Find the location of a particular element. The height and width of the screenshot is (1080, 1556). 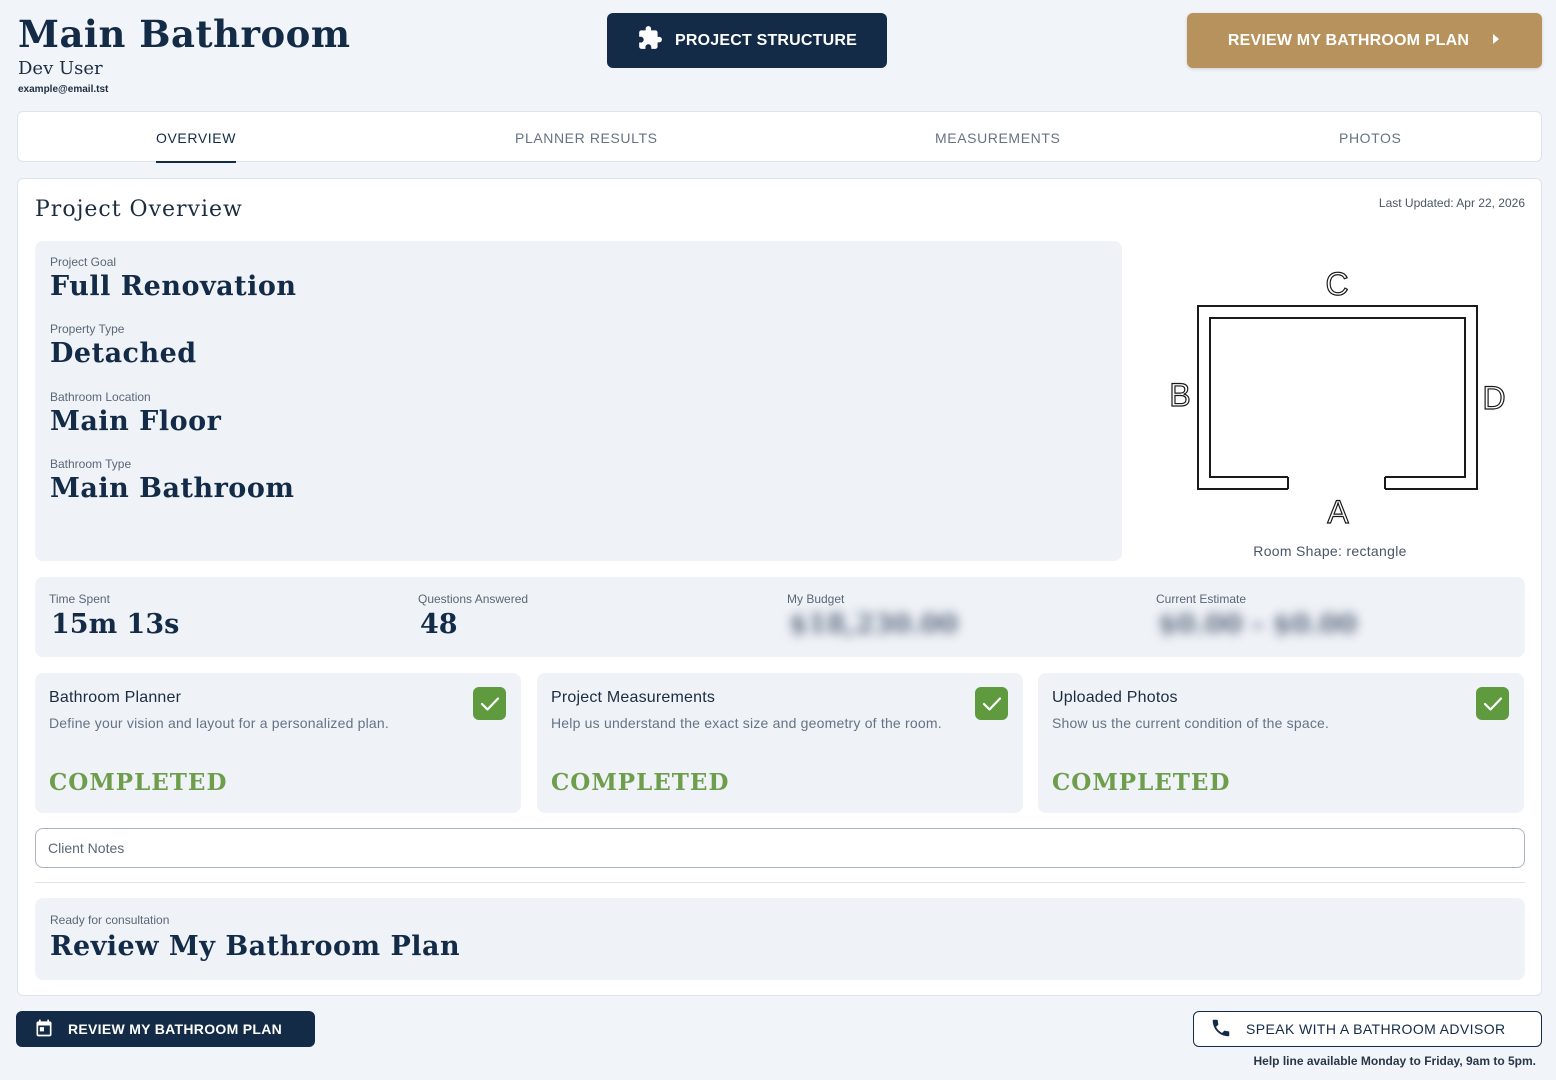

tab-measurements: MEASUREMENTS is located at coordinates (997, 137).